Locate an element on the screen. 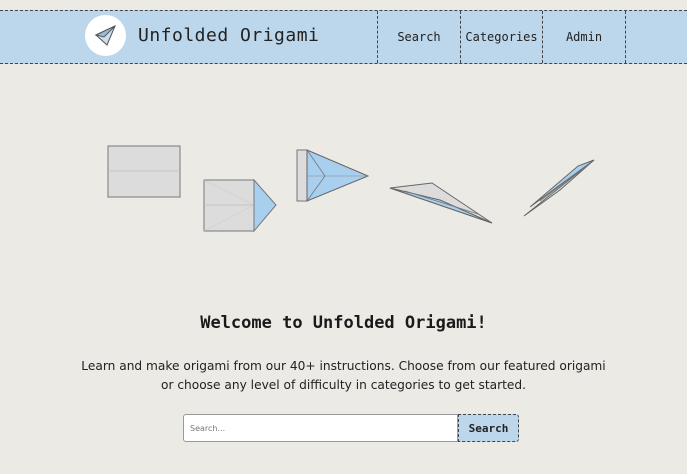 The width and height of the screenshot is (687, 474). search-button: Search is located at coordinates (488, 428).